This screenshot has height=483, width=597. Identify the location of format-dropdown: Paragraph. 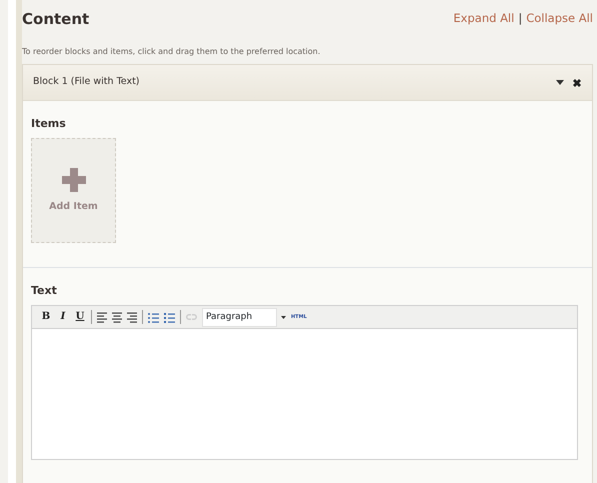
(239, 317).